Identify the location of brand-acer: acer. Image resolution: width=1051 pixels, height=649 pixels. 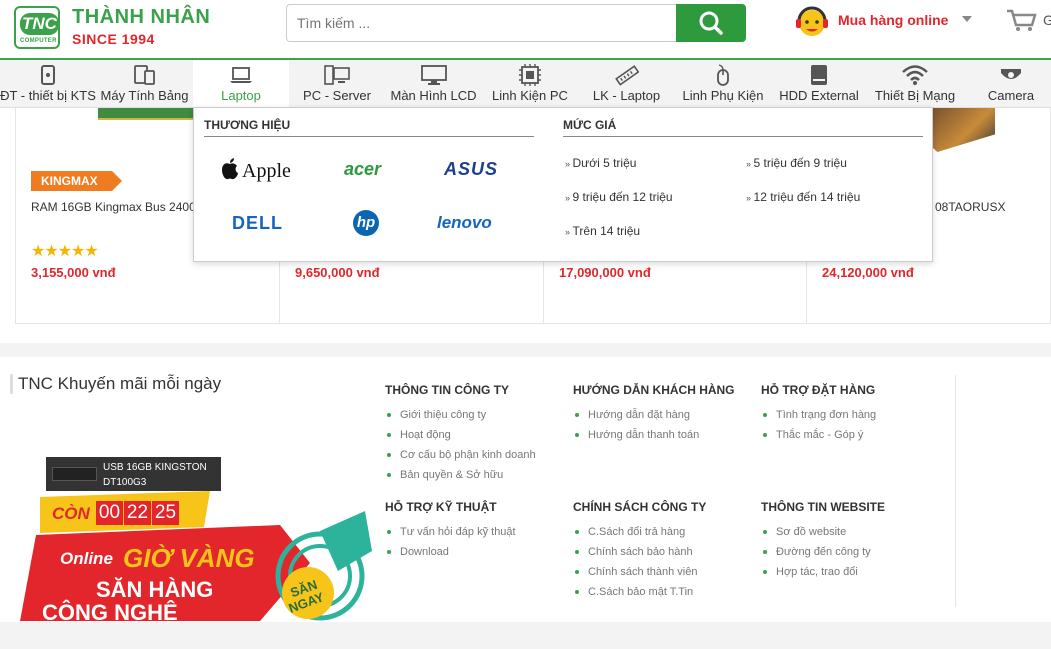
(374, 170).